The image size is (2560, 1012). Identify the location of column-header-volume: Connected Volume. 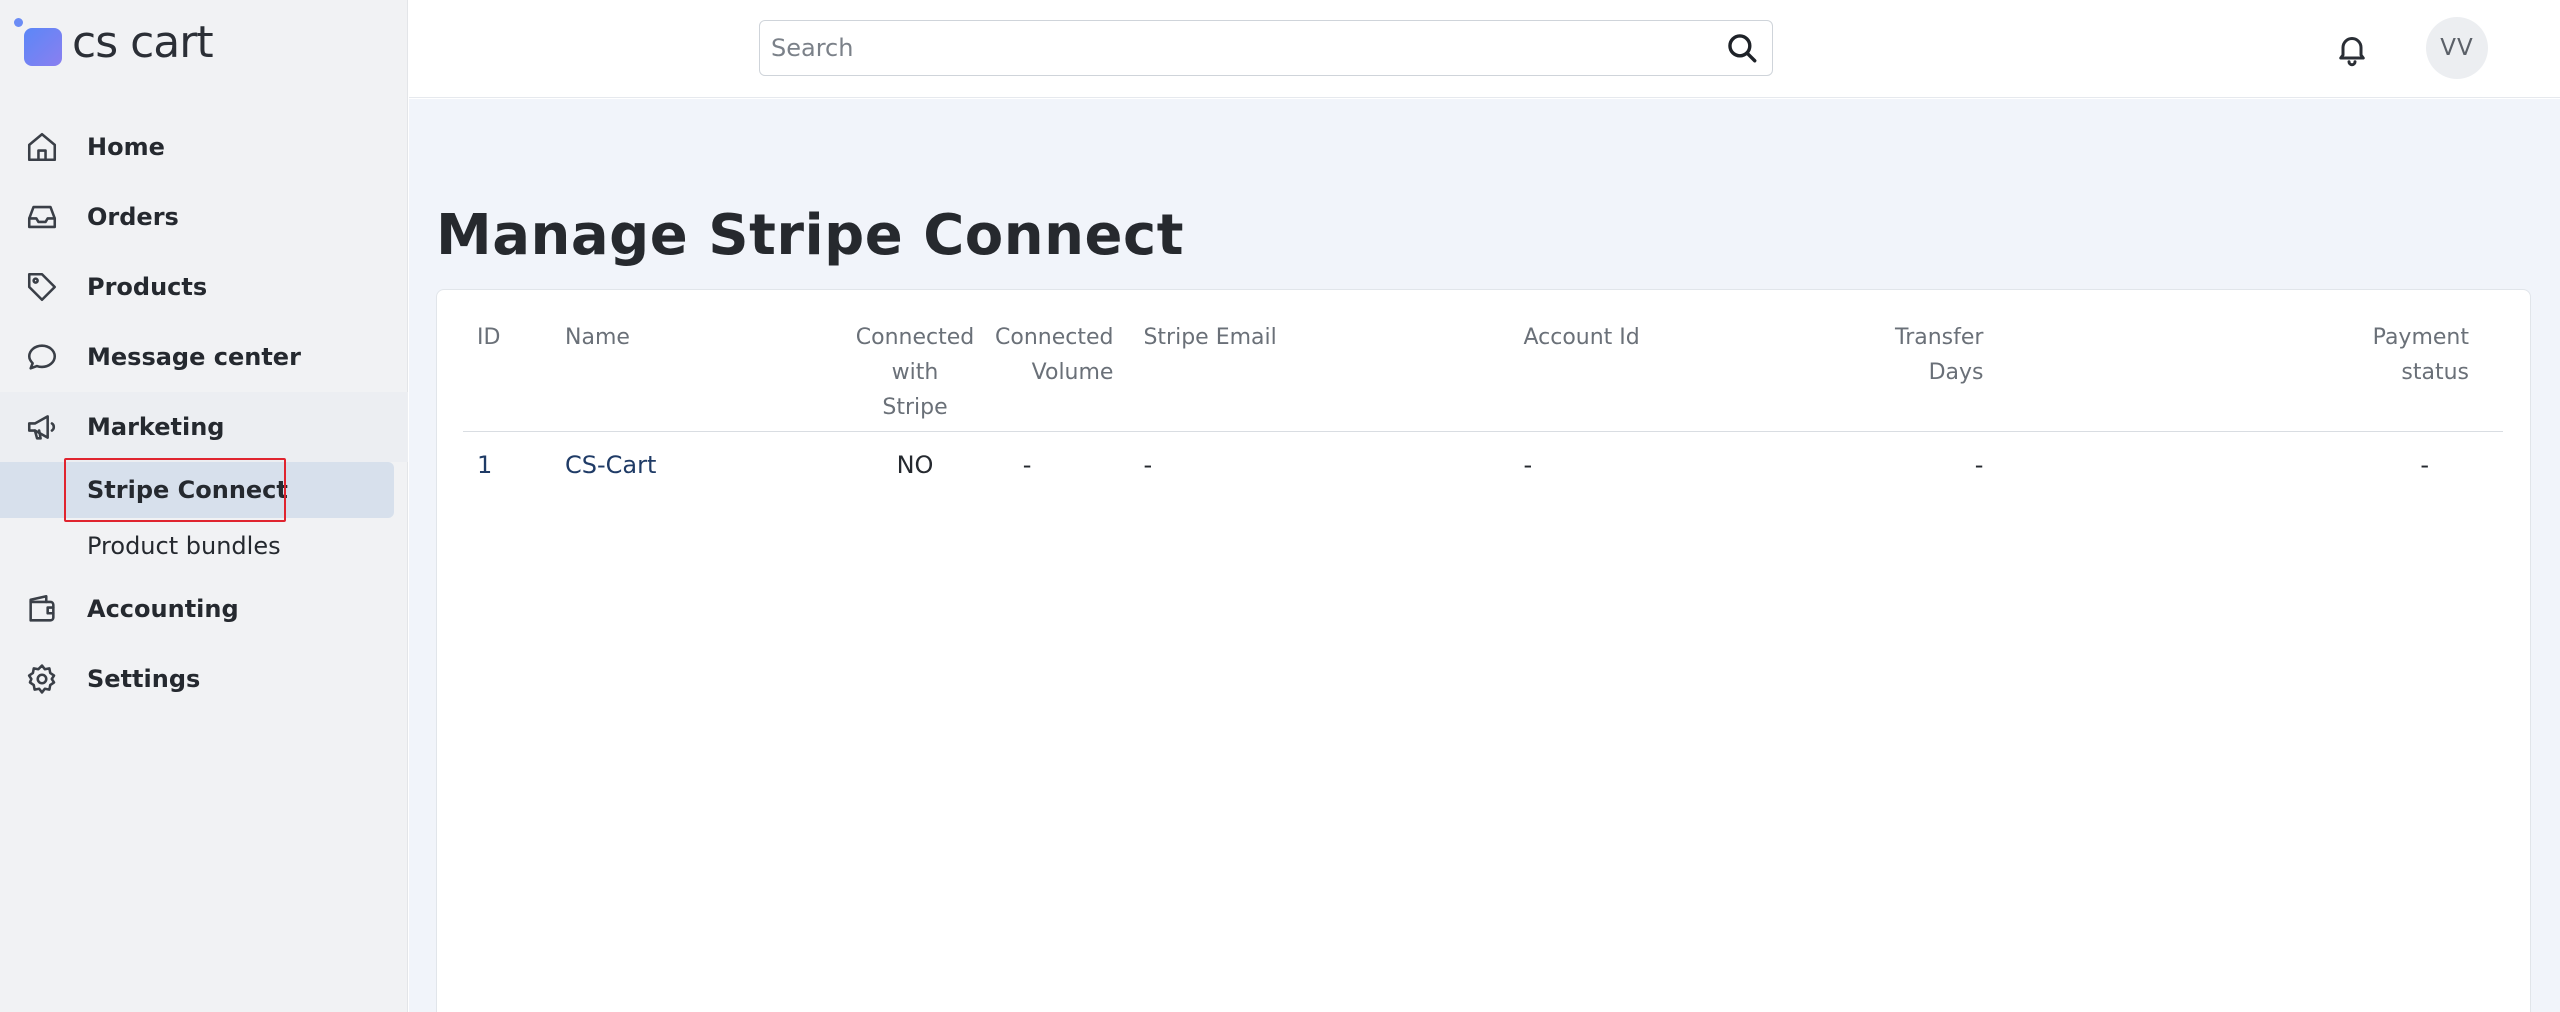
(1055, 376).